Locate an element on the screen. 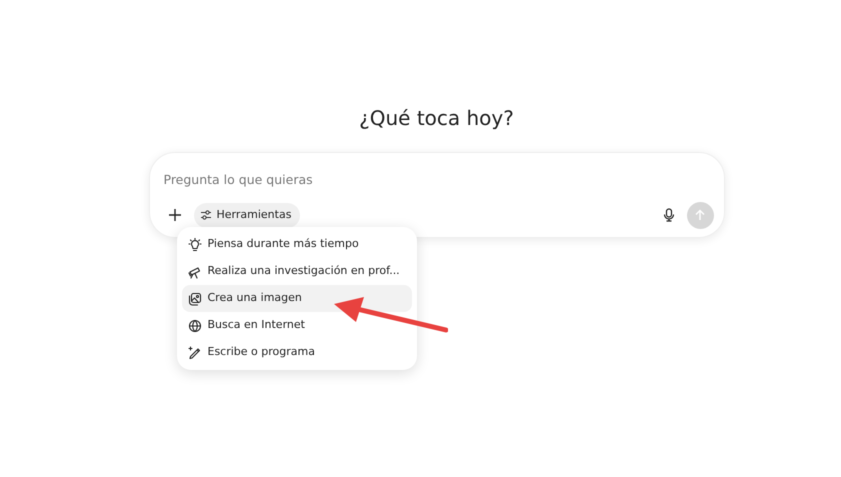 This screenshot has height=477, width=841. plus-icon is located at coordinates (175, 215).